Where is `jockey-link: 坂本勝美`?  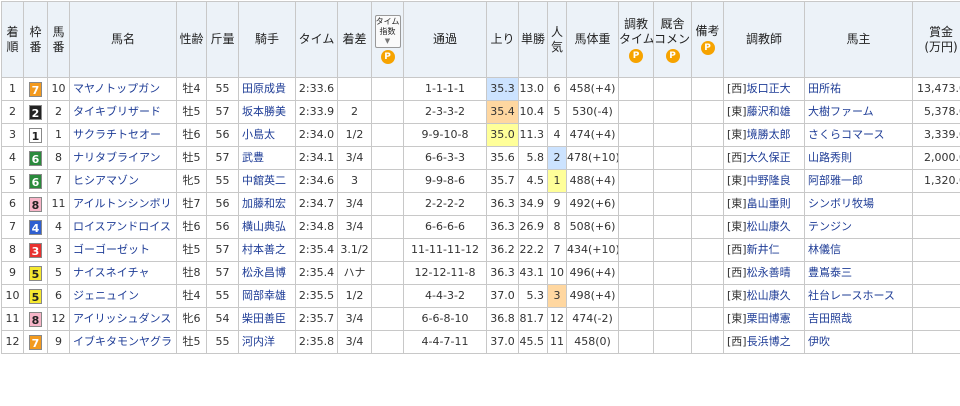
jockey-link: 坂本勝美 is located at coordinates (267, 112).